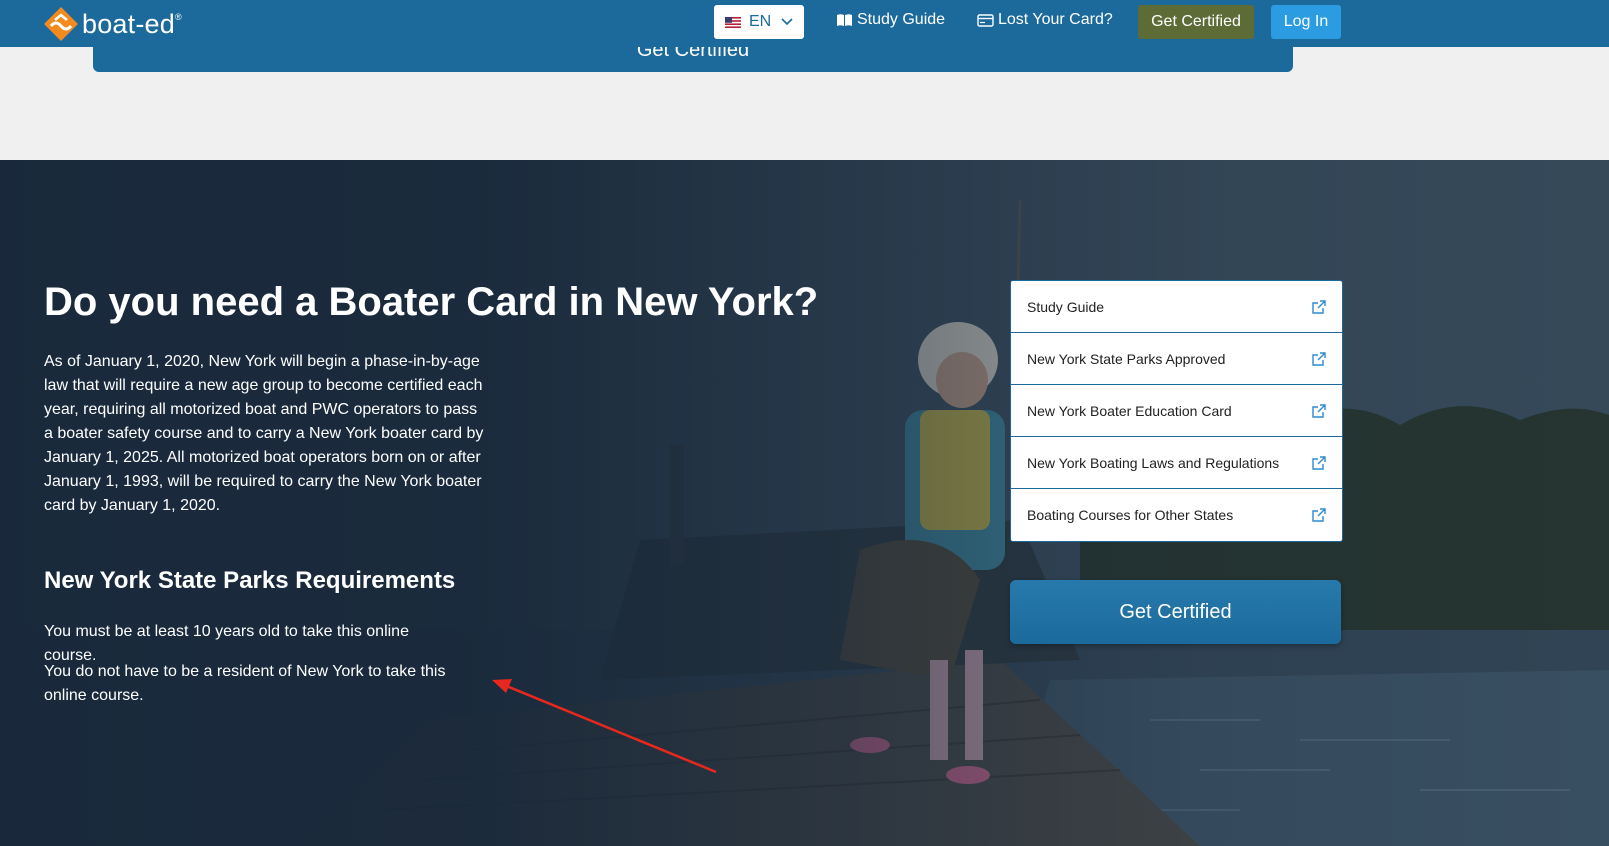 The image size is (1609, 846). I want to click on nav-lost-card-link: Lost Your Card?, so click(1045, 20).